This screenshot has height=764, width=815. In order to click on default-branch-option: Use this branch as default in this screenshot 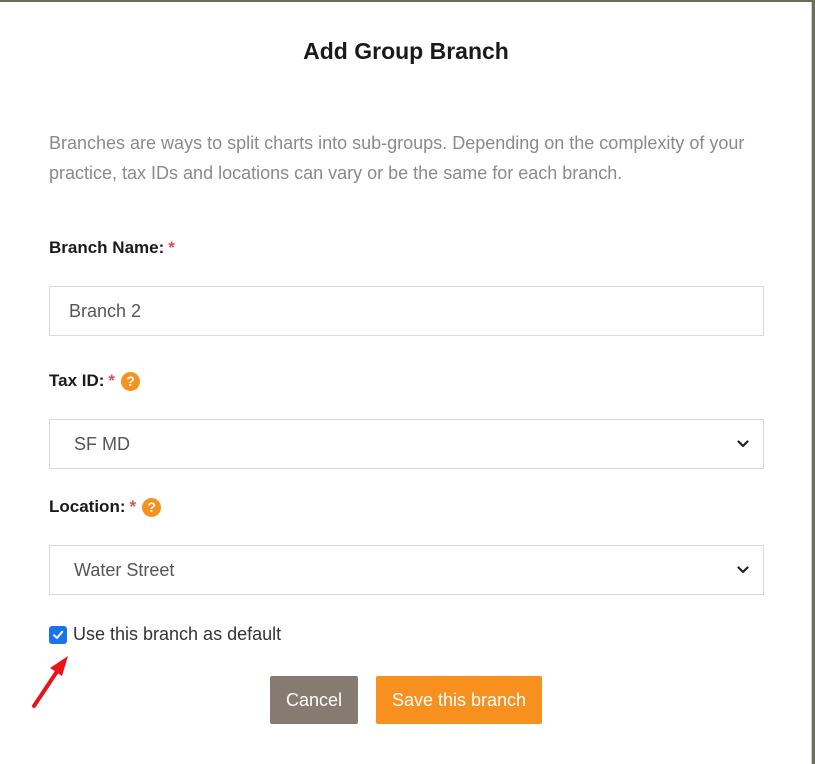, I will do `click(165, 634)`.